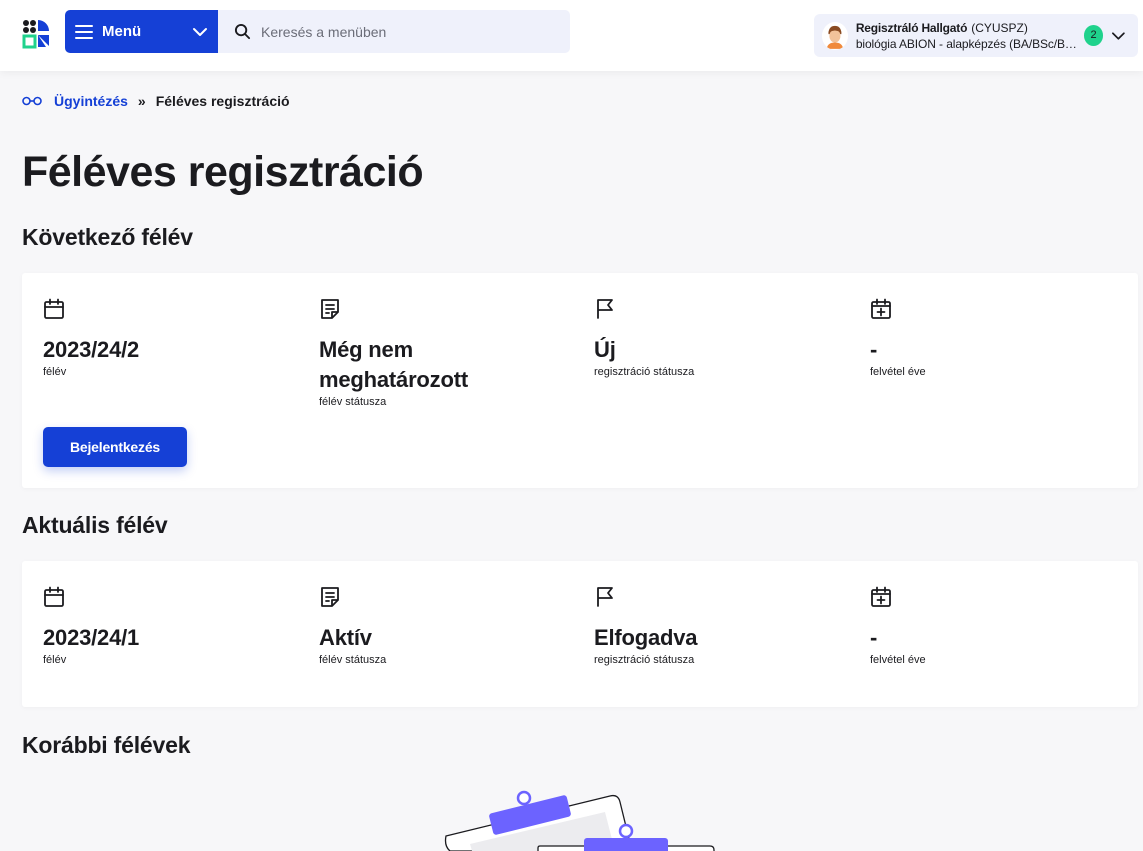 Image resolution: width=1143 pixels, height=851 pixels. What do you see at coordinates (406, 31) in the screenshot?
I see `search-input` at bounding box center [406, 31].